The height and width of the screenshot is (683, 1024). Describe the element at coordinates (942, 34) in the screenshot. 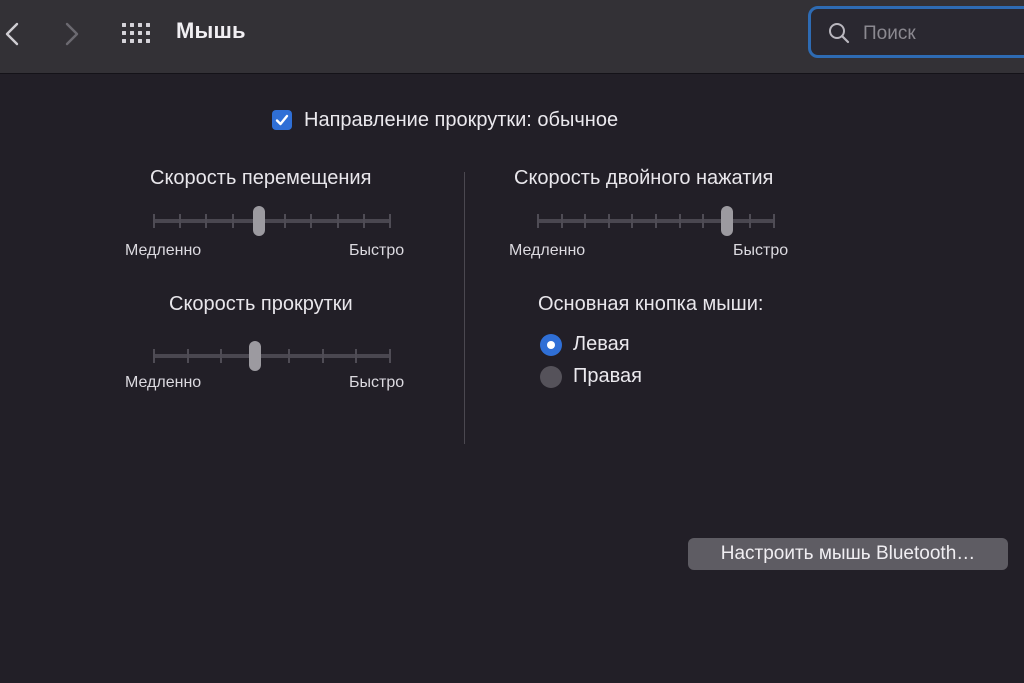

I see `search-input` at that location.